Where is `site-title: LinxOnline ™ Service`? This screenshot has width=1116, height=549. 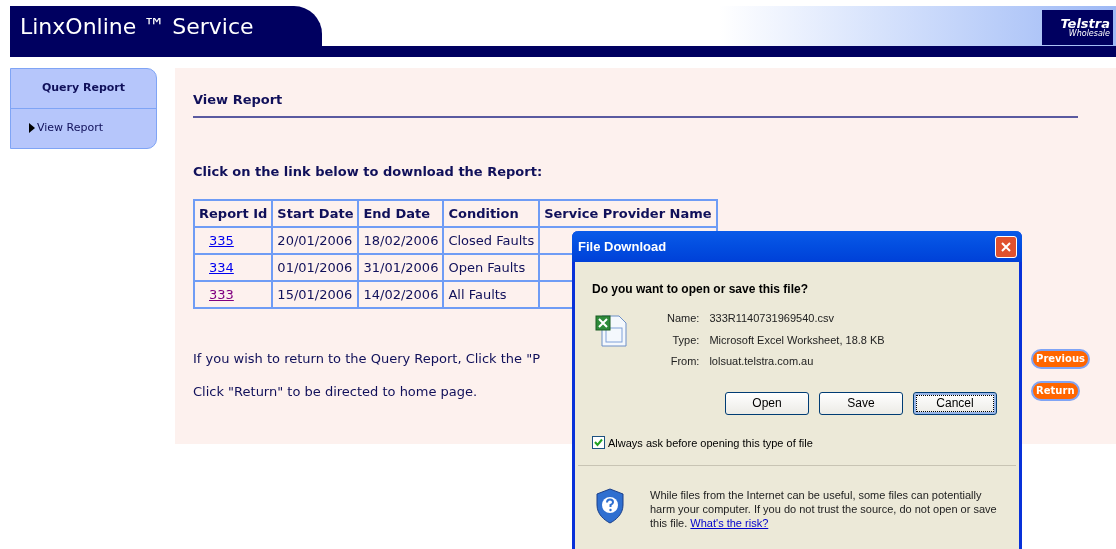 site-title: LinxOnline ™ Service is located at coordinates (137, 26).